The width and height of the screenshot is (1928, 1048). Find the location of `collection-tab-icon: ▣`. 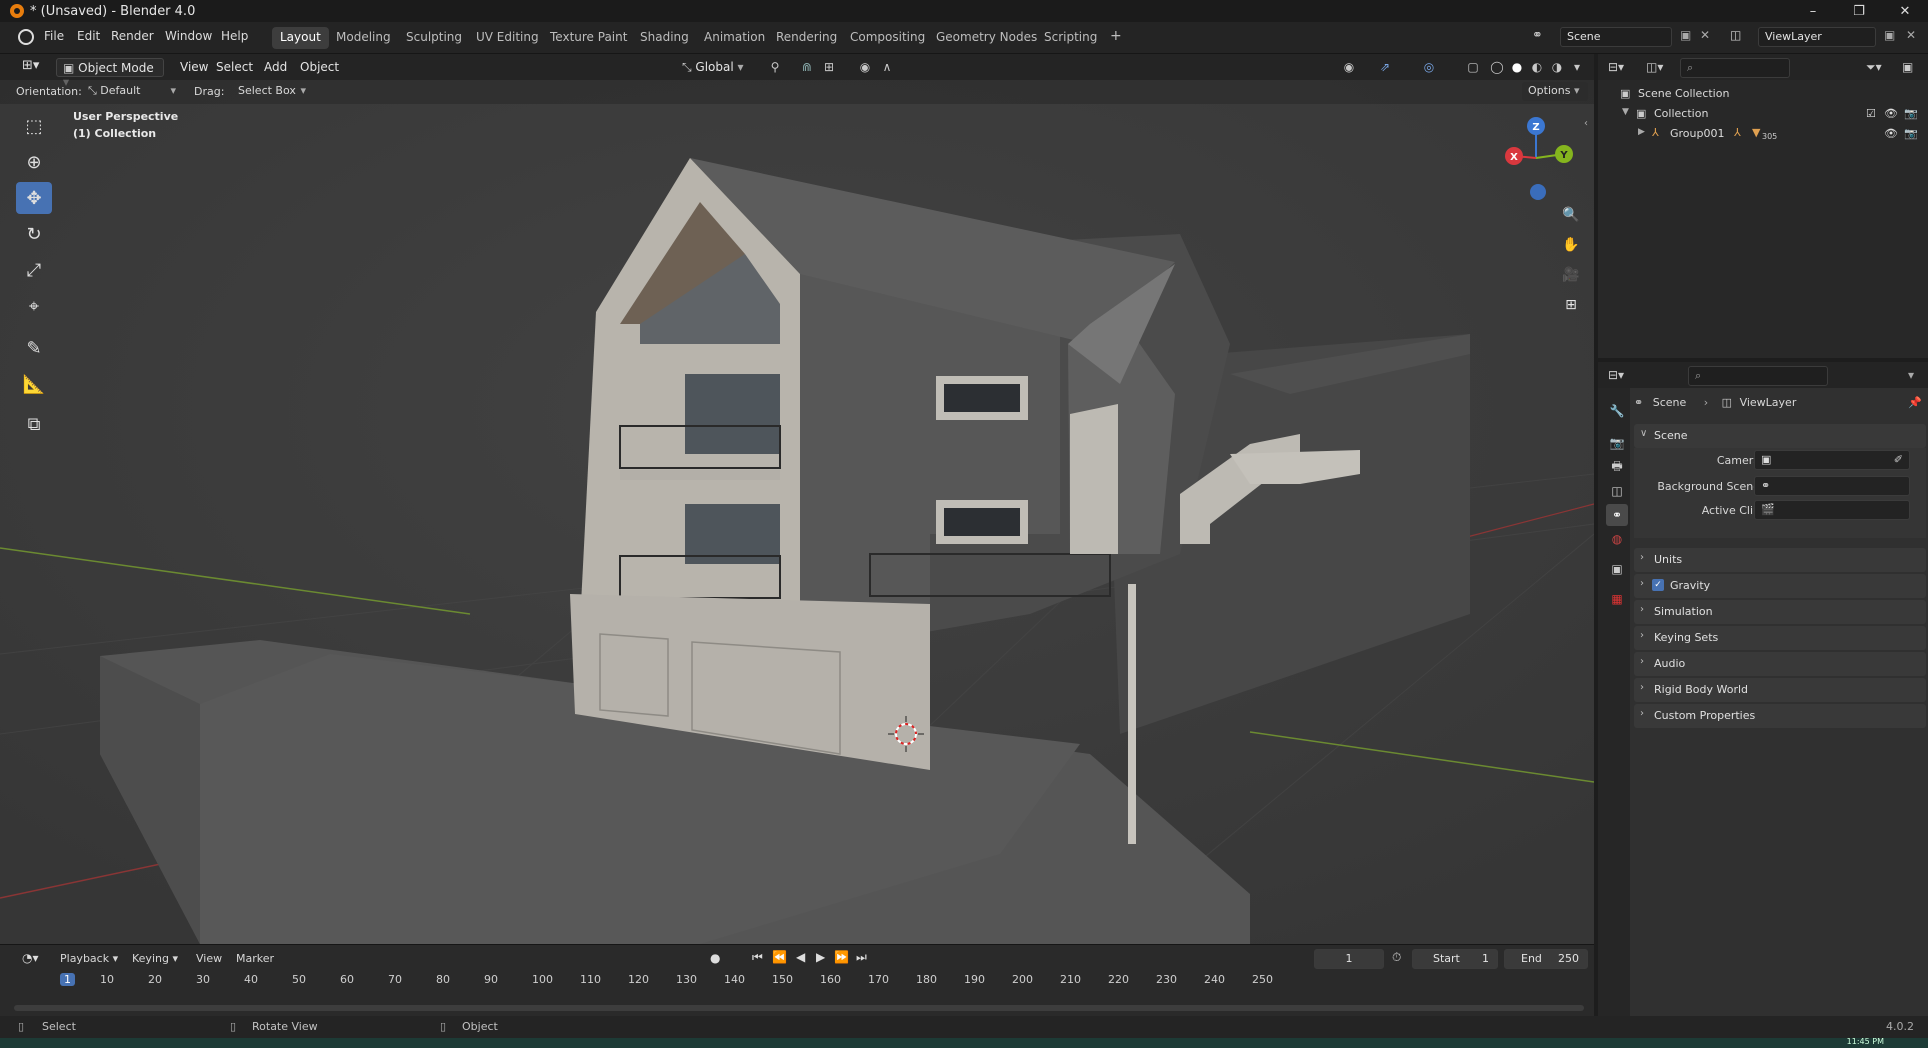

collection-tab-icon: ▣ is located at coordinates (1617, 569).